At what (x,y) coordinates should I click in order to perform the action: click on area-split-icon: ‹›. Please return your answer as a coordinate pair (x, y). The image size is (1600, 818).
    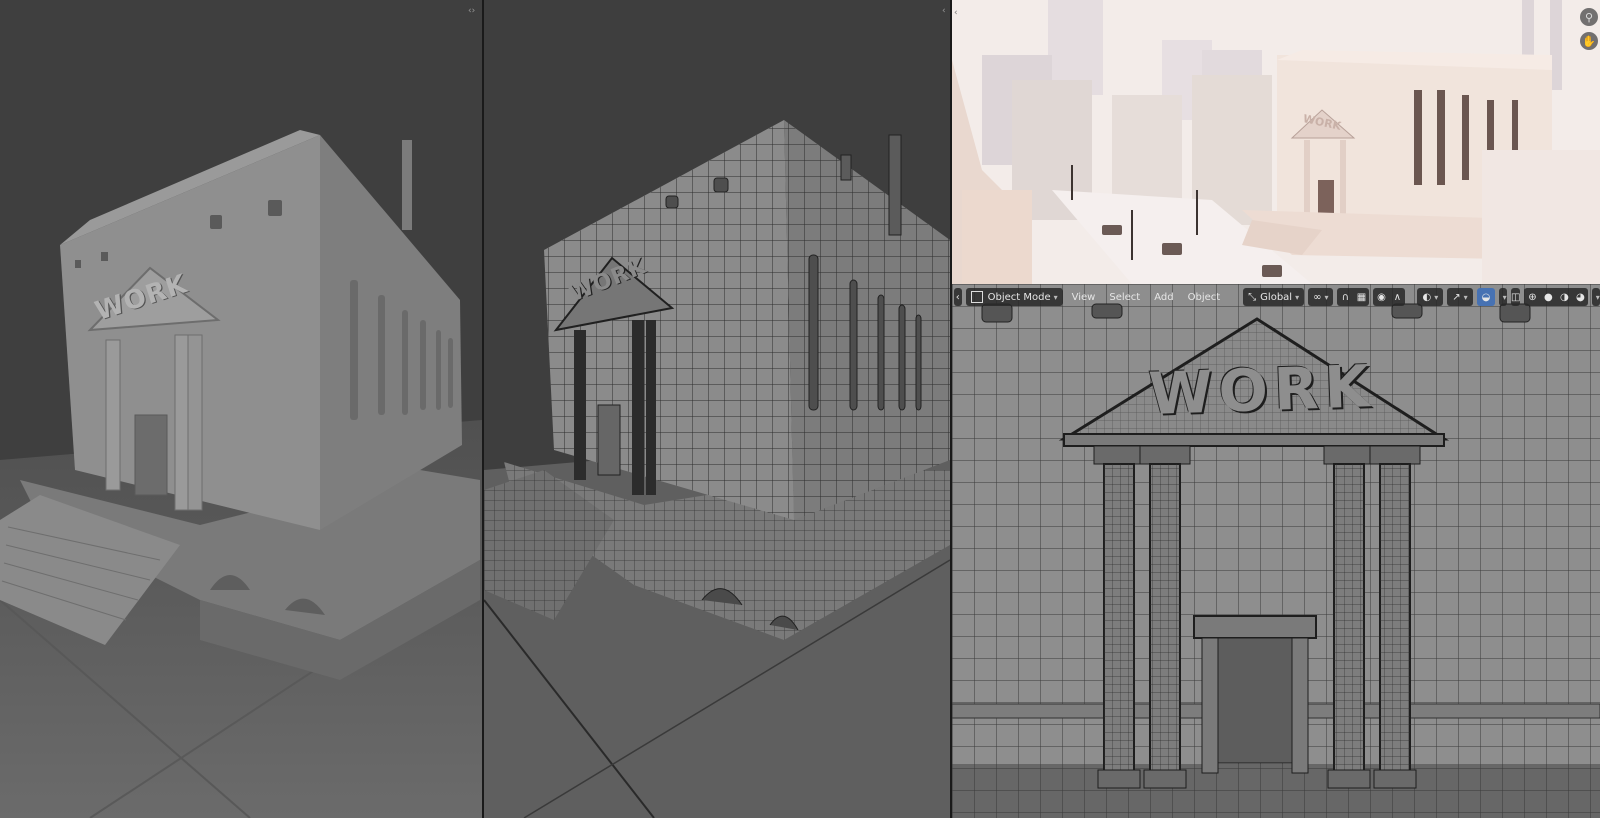
    Looking at the image, I should click on (471, 11).